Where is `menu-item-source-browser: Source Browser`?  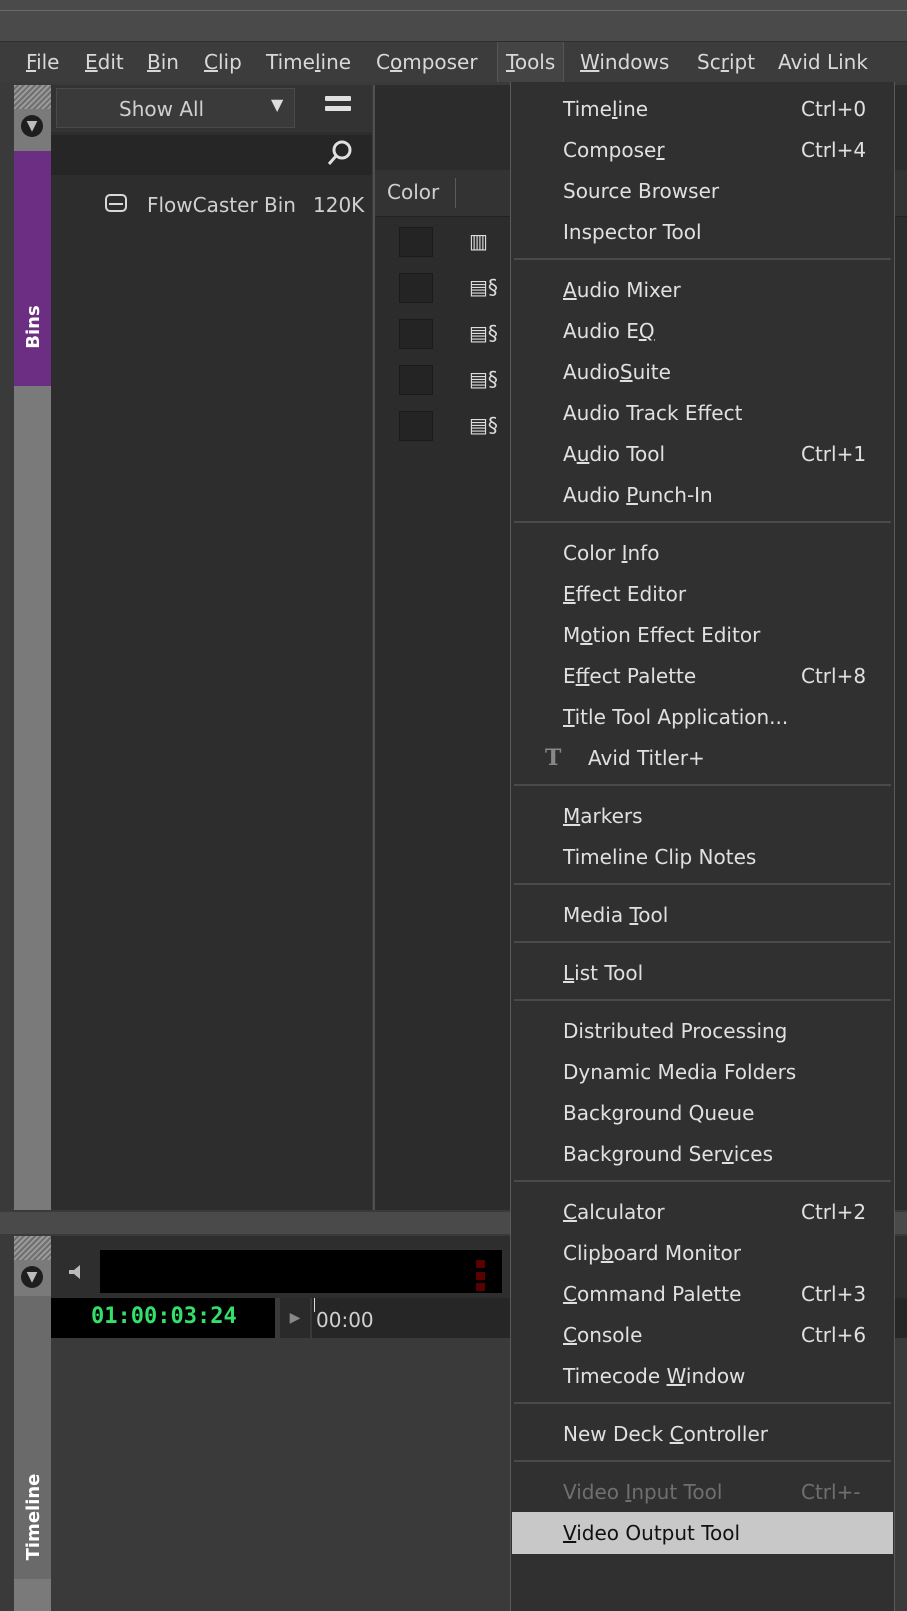
menu-item-source-browser: Source Browser is located at coordinates (702, 191).